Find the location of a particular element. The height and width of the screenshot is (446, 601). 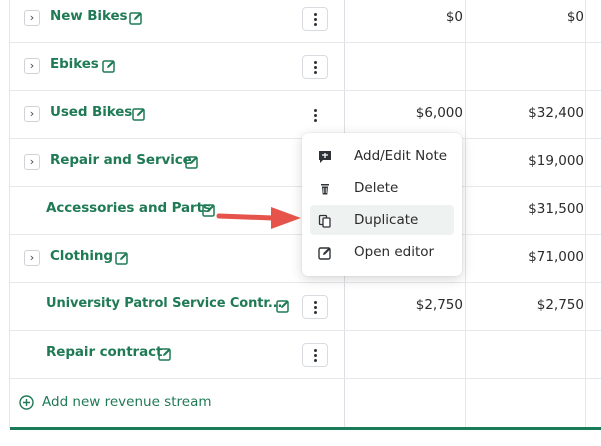

annotation-arrow-icon is located at coordinates (260, 218).